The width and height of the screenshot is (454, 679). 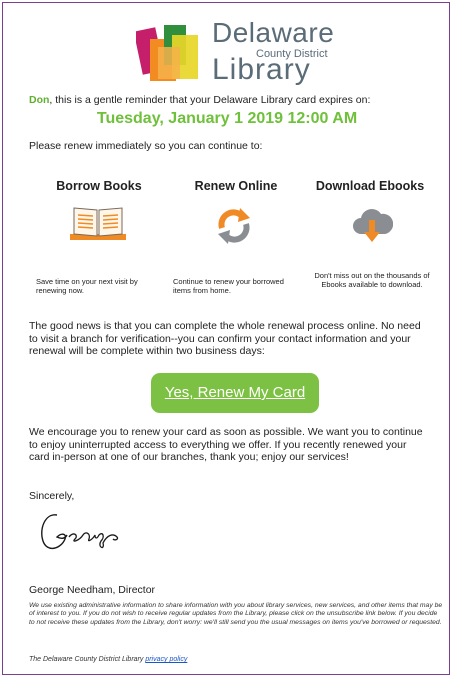 What do you see at coordinates (273, 32) in the screenshot?
I see `logo-text-delaware: Delaware` at bounding box center [273, 32].